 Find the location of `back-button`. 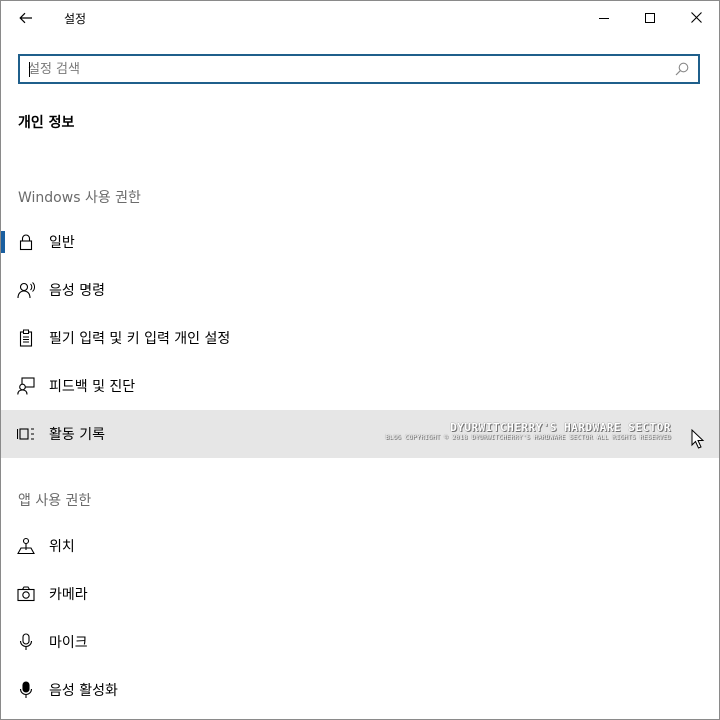

back-button is located at coordinates (26, 18).